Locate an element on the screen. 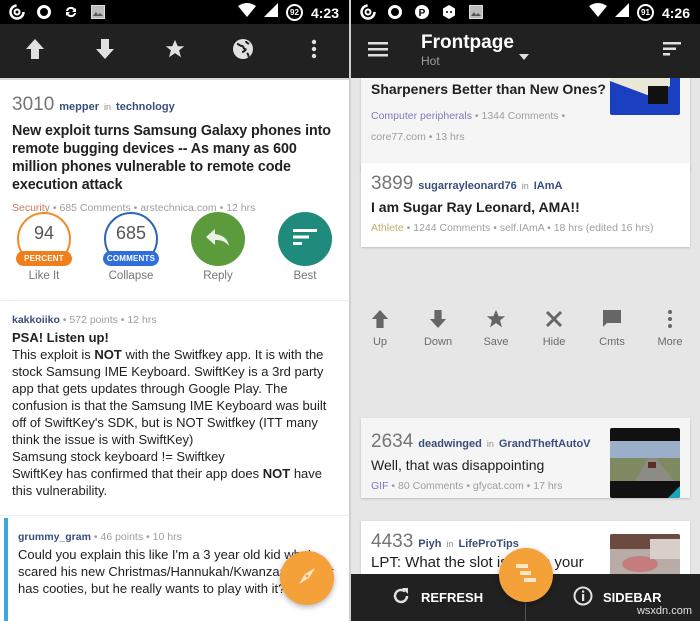 This screenshot has height=621, width=700. hamburger-menu-icon is located at coordinates (378, 51).